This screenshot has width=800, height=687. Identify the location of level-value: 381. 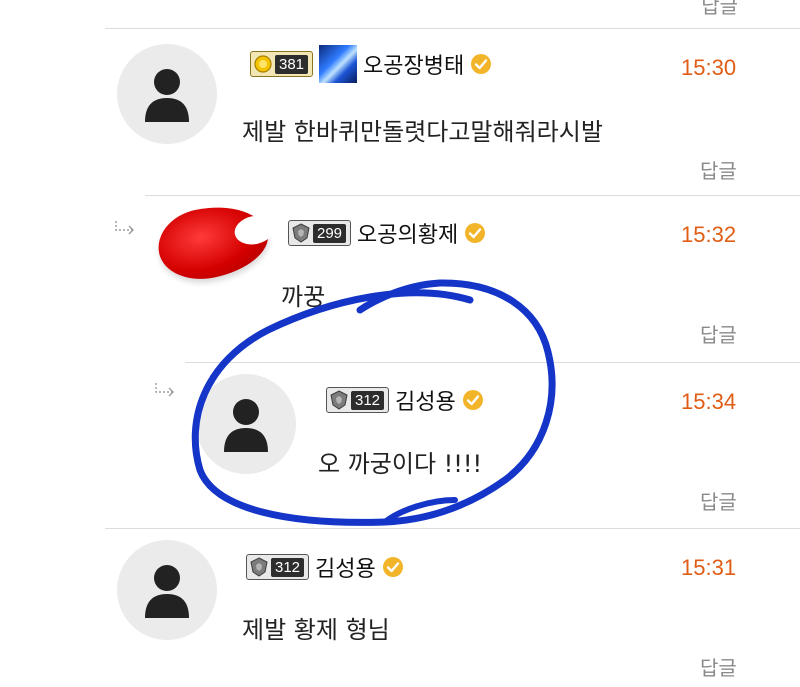
(292, 64).